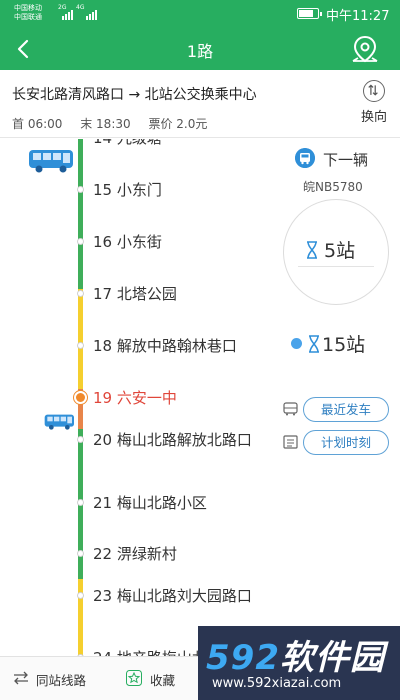  What do you see at coordinates (135, 361) in the screenshot?
I see `list-item: 18 解放中路翰林巷口` at bounding box center [135, 361].